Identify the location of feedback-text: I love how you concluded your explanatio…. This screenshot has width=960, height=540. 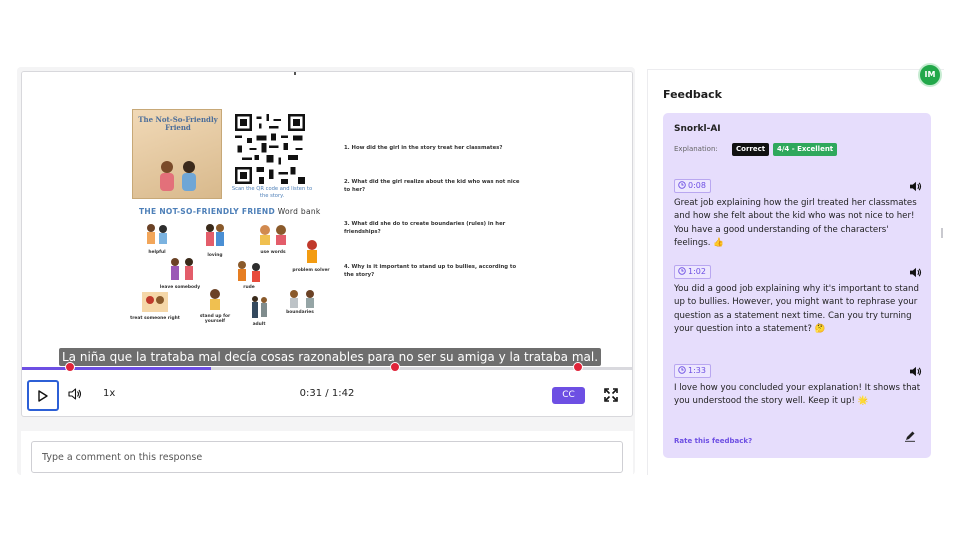
(797, 395).